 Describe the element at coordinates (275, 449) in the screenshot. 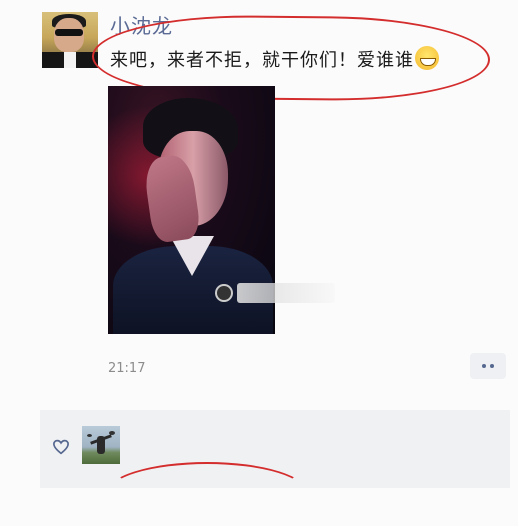

I see `likes-panel` at that location.